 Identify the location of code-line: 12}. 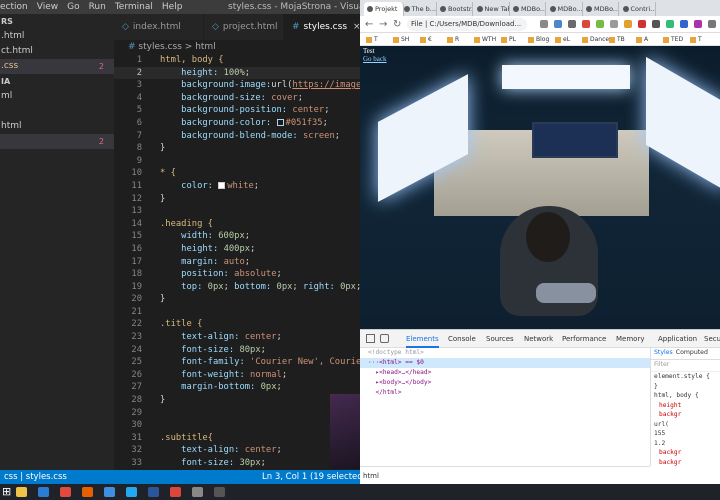
(237, 199).